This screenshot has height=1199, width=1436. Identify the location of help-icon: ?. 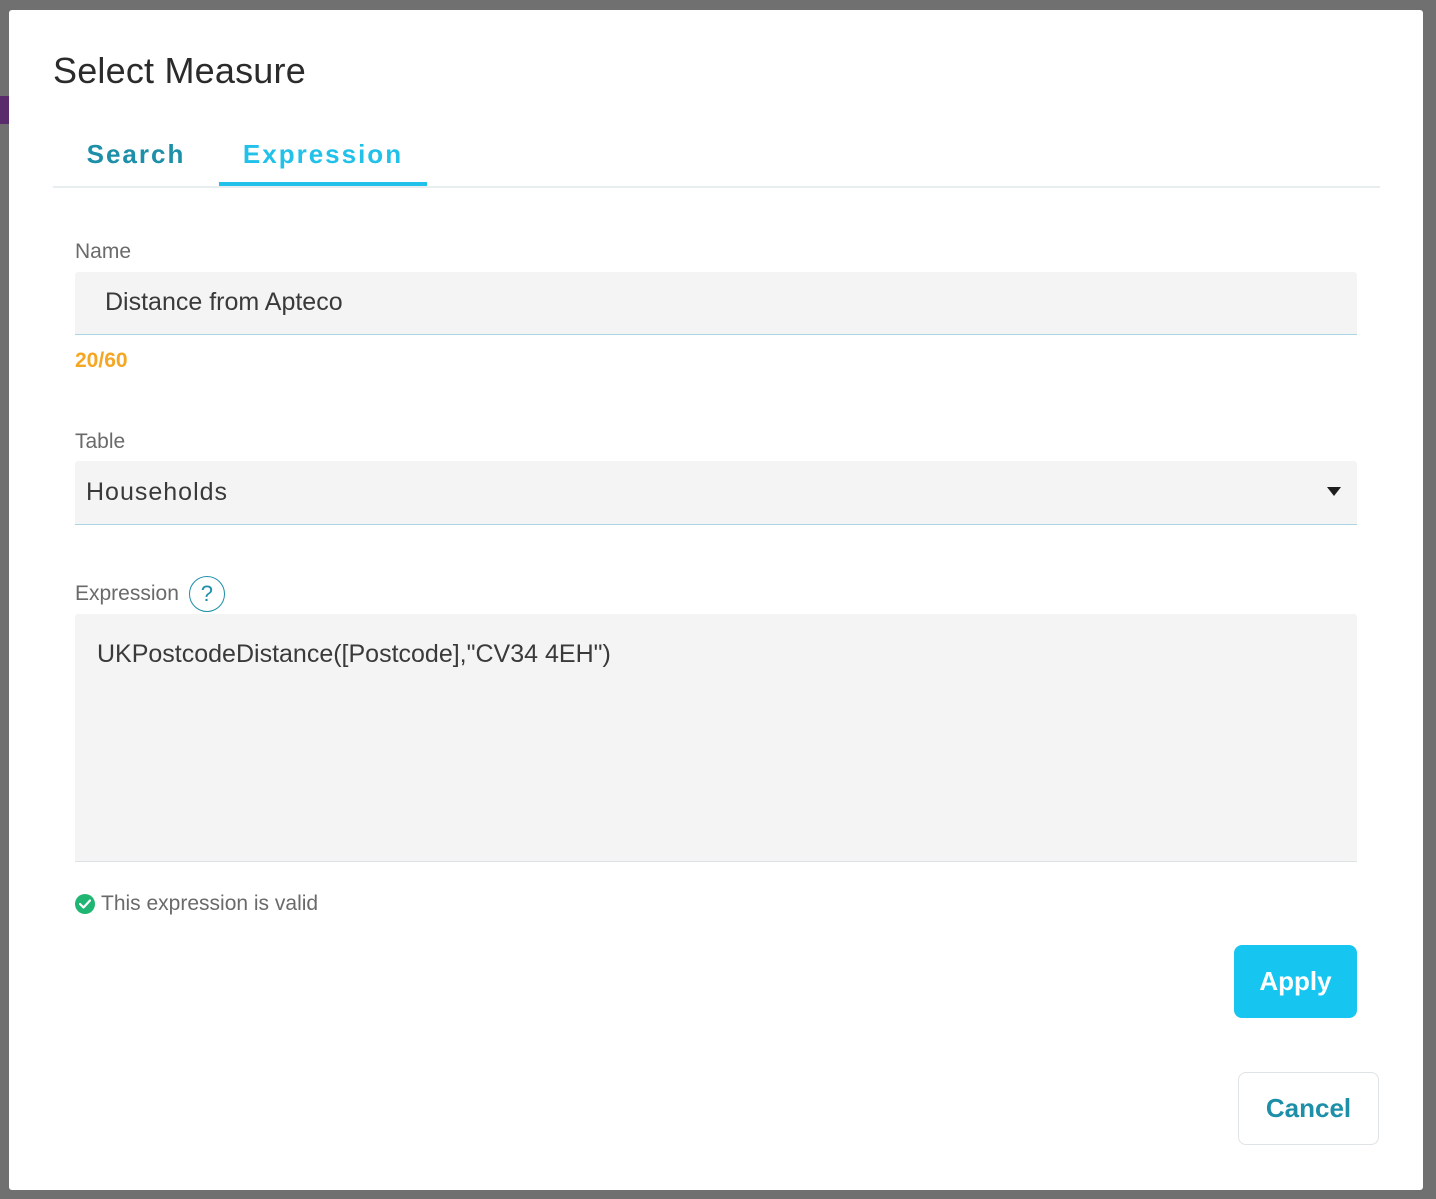
(206, 594).